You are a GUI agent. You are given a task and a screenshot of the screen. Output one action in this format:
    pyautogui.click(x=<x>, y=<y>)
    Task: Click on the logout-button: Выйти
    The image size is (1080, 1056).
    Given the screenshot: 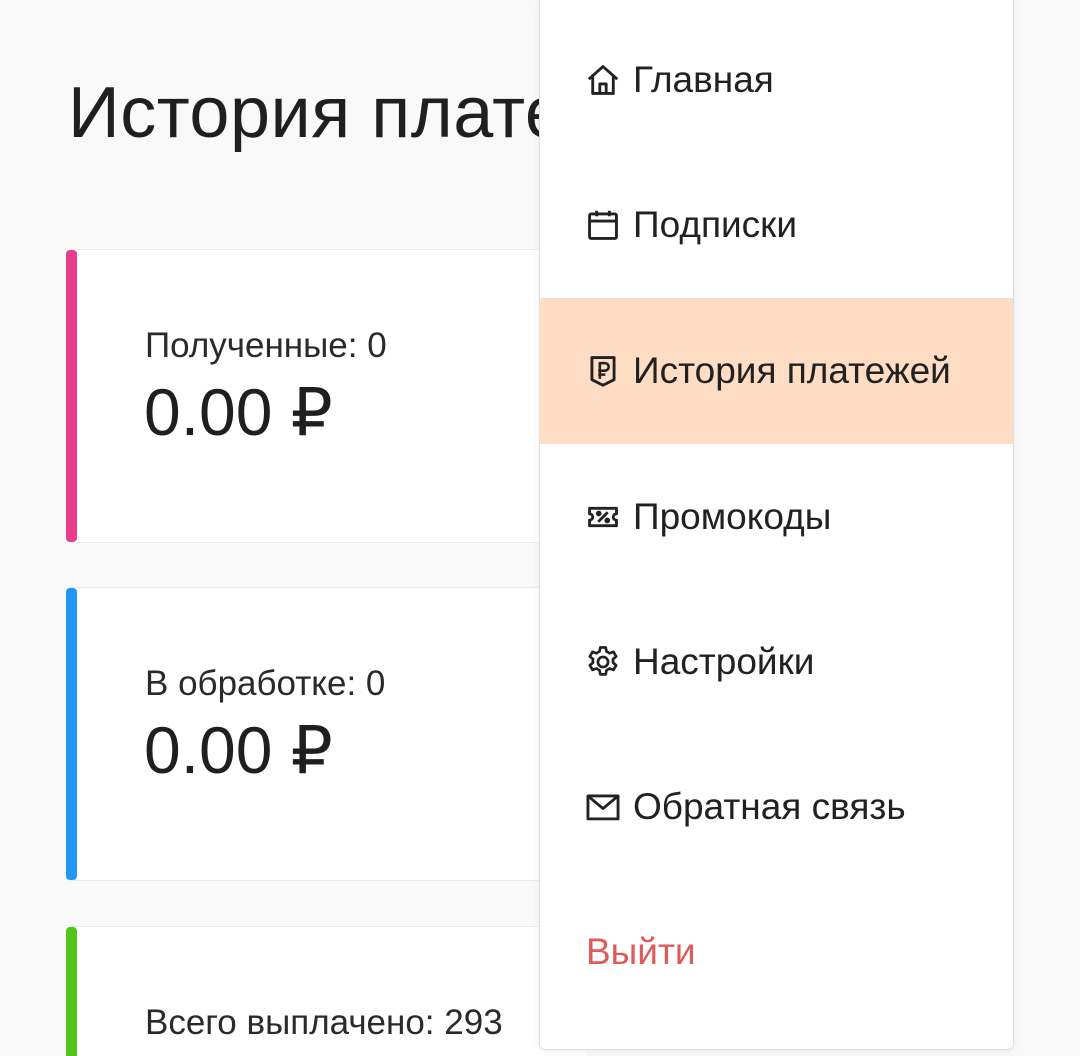 What is the action you would take?
    pyautogui.click(x=776, y=952)
    